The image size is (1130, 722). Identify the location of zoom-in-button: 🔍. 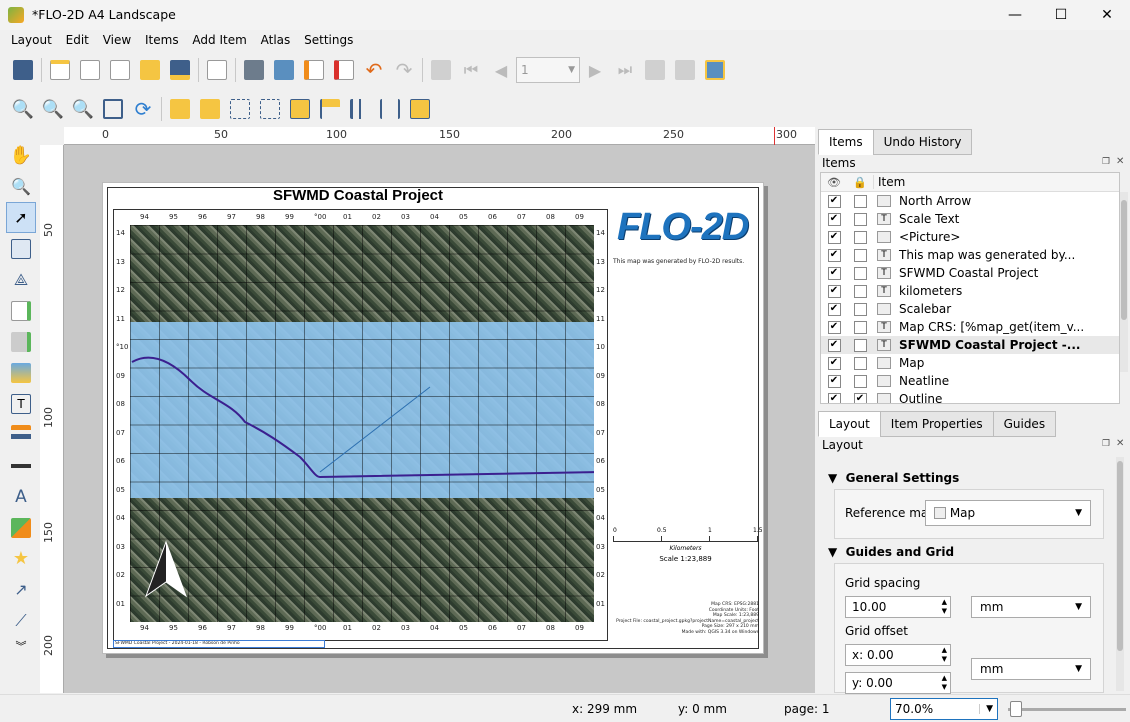
(23, 109).